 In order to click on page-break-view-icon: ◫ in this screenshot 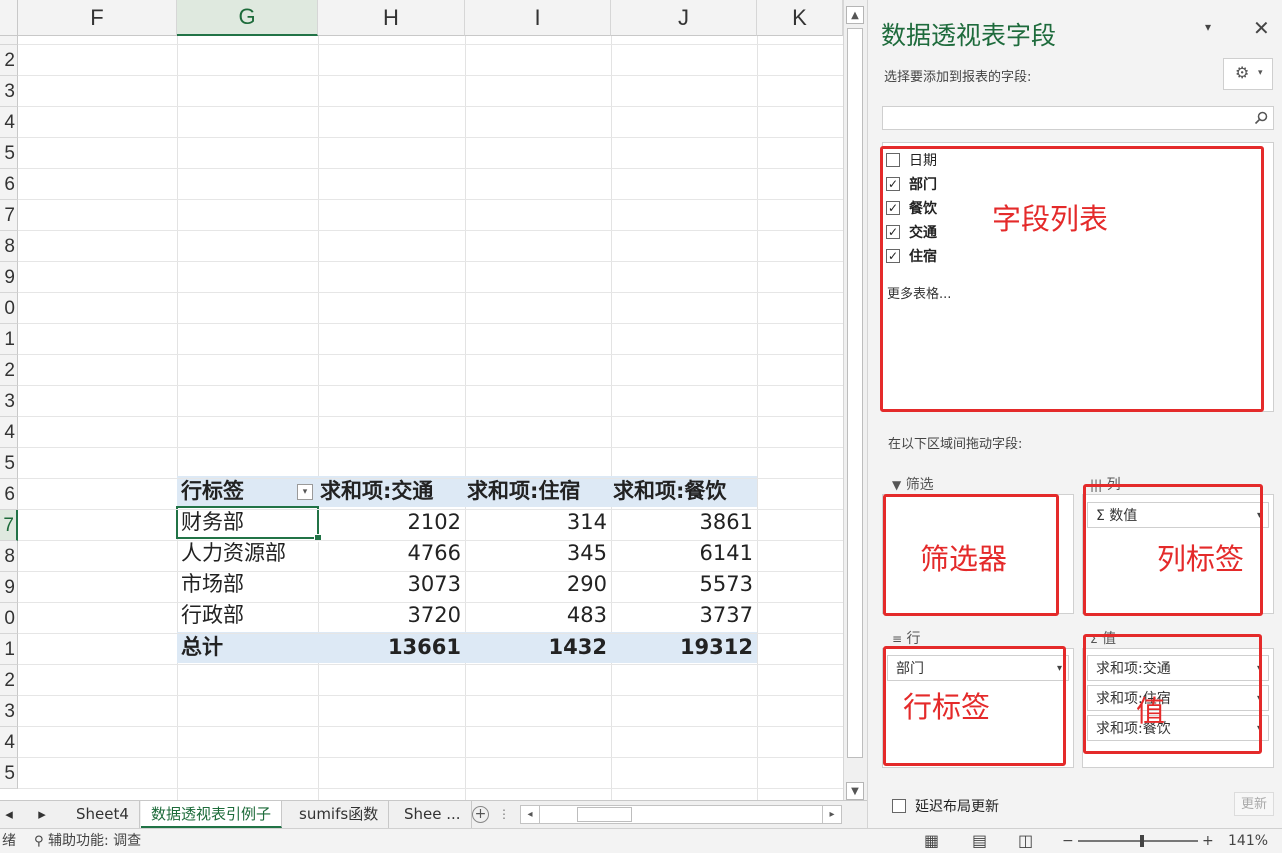, I will do `click(1025, 841)`.